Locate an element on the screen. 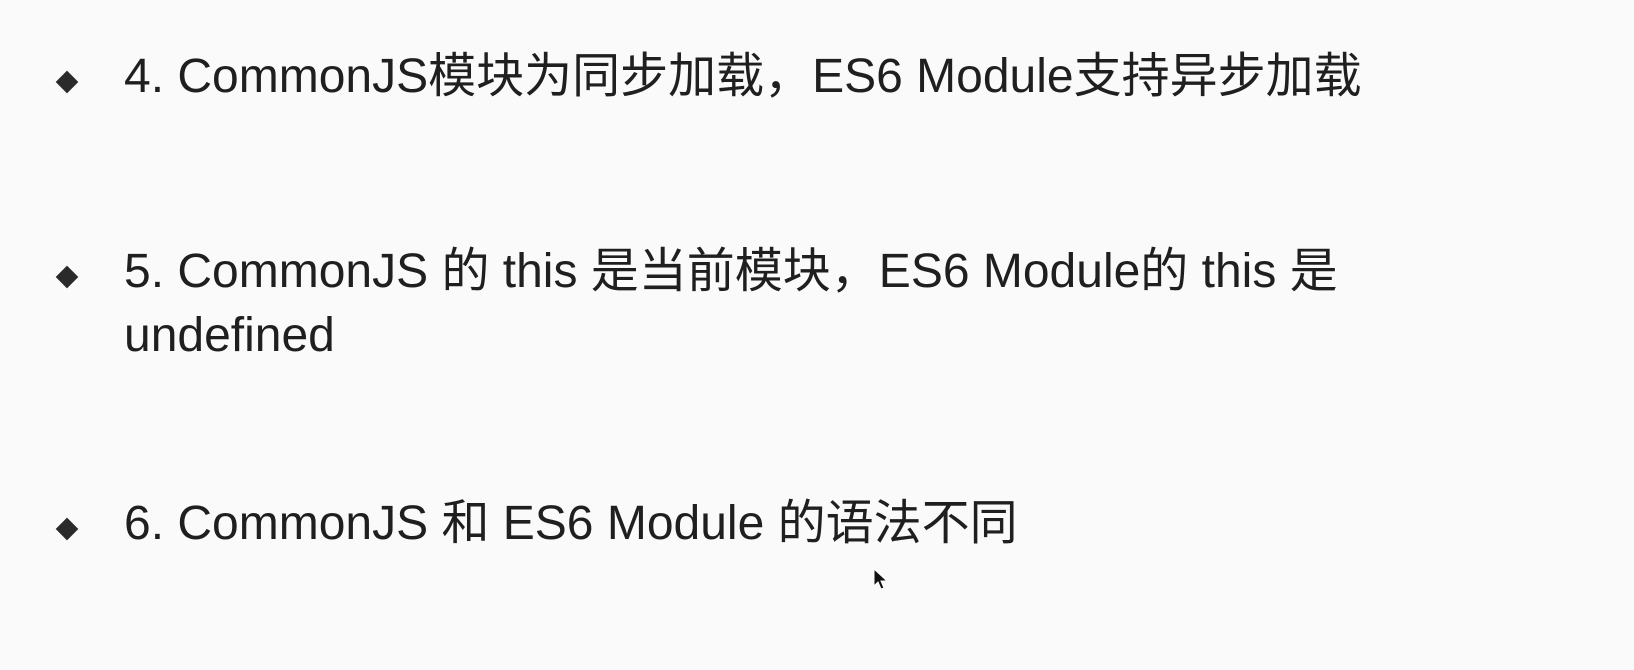 This screenshot has height=670, width=1634. bullet-item-6: 6. CommonJS 和 ES6 Module 的语法不同 is located at coordinates (804, 524).